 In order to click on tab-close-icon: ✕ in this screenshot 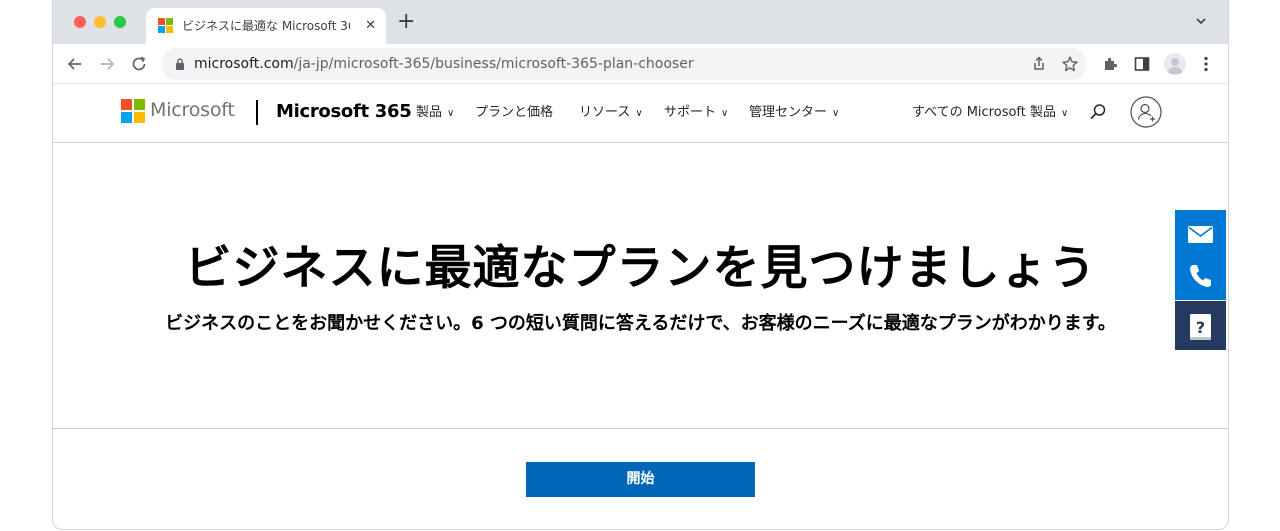, I will do `click(370, 26)`.